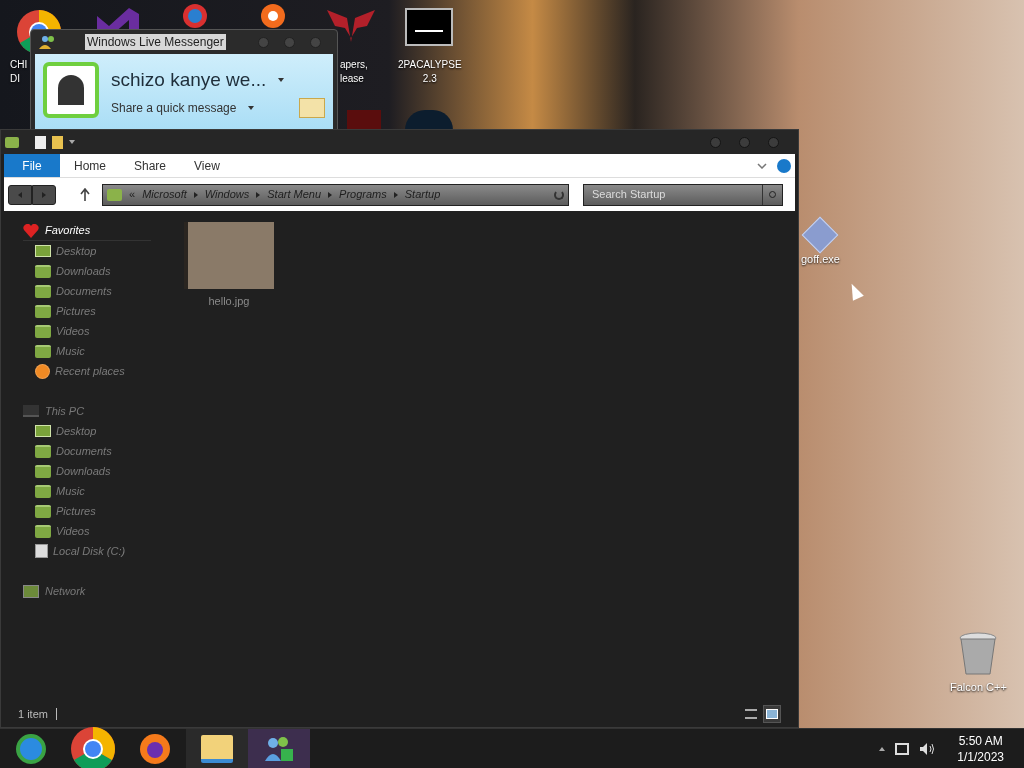 Image resolution: width=1024 pixels, height=768 pixels. Describe the element at coordinates (207, 165) in the screenshot. I see `ribbon-tab: View` at that location.